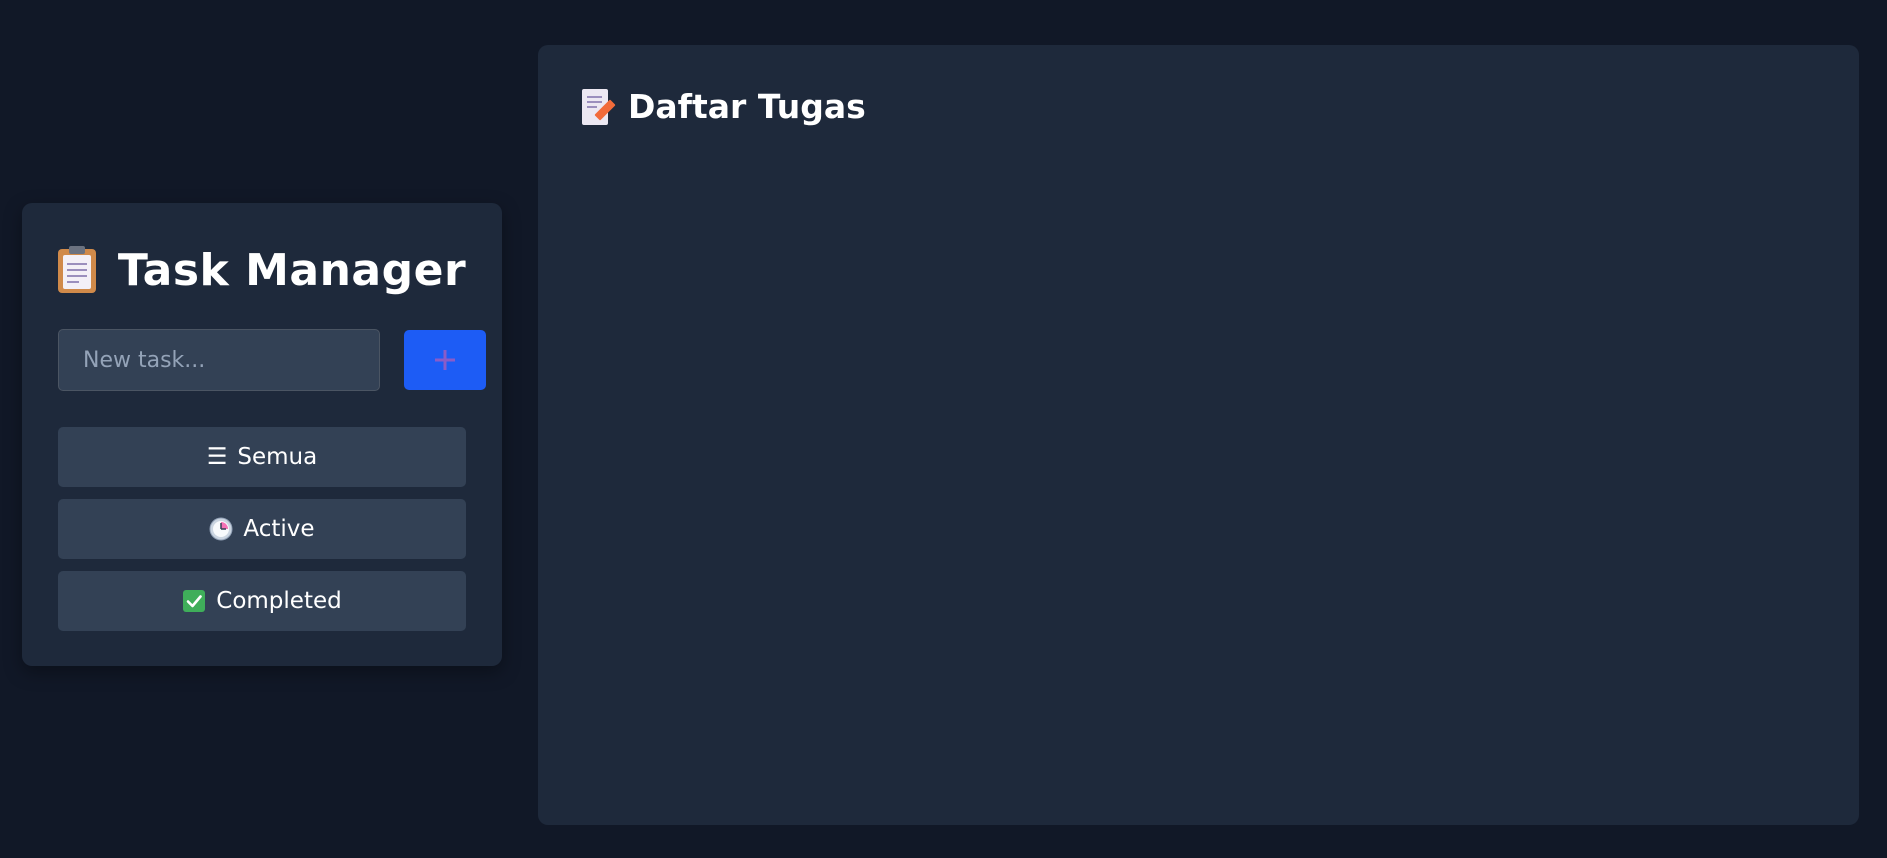  Describe the element at coordinates (76, 269) in the screenshot. I see `clipboard-icon` at that location.